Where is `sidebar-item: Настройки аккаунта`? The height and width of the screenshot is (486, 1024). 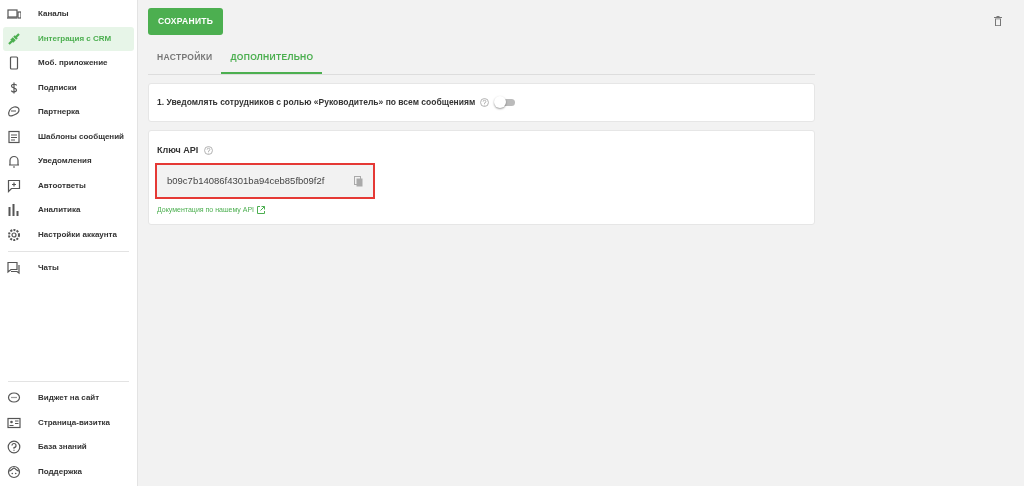 sidebar-item: Настройки аккаунта is located at coordinates (68, 234).